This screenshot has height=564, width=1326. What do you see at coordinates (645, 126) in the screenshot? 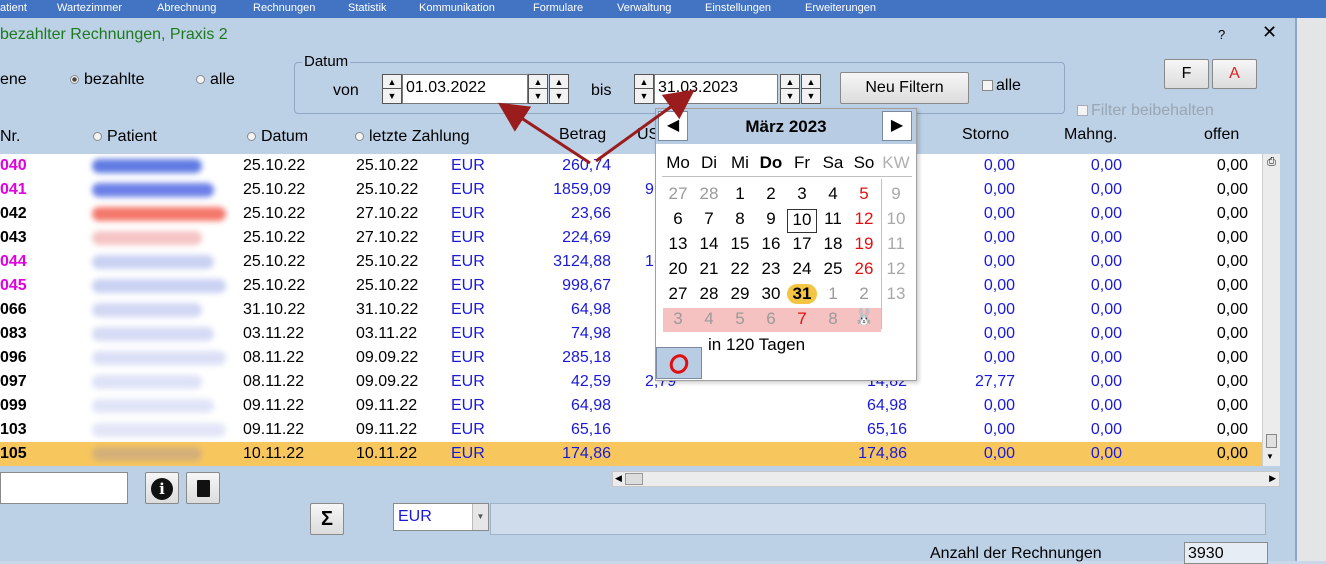
I see `arrow-to-to-date` at bounding box center [645, 126].